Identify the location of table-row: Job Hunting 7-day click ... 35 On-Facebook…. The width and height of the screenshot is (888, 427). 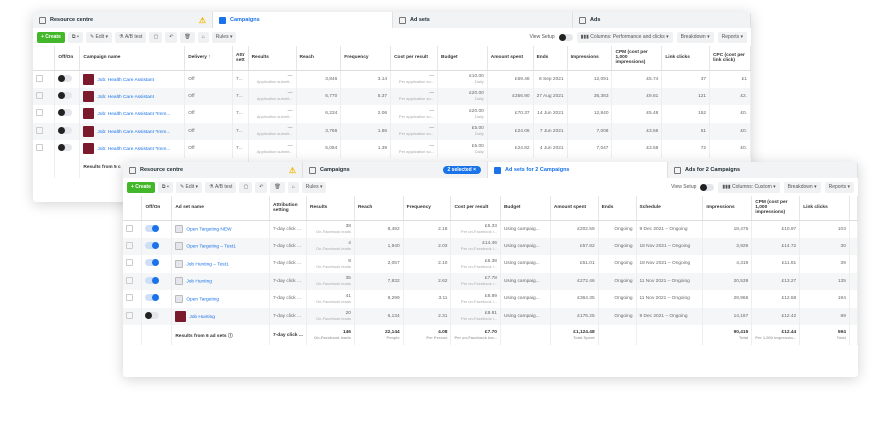
(490, 281).